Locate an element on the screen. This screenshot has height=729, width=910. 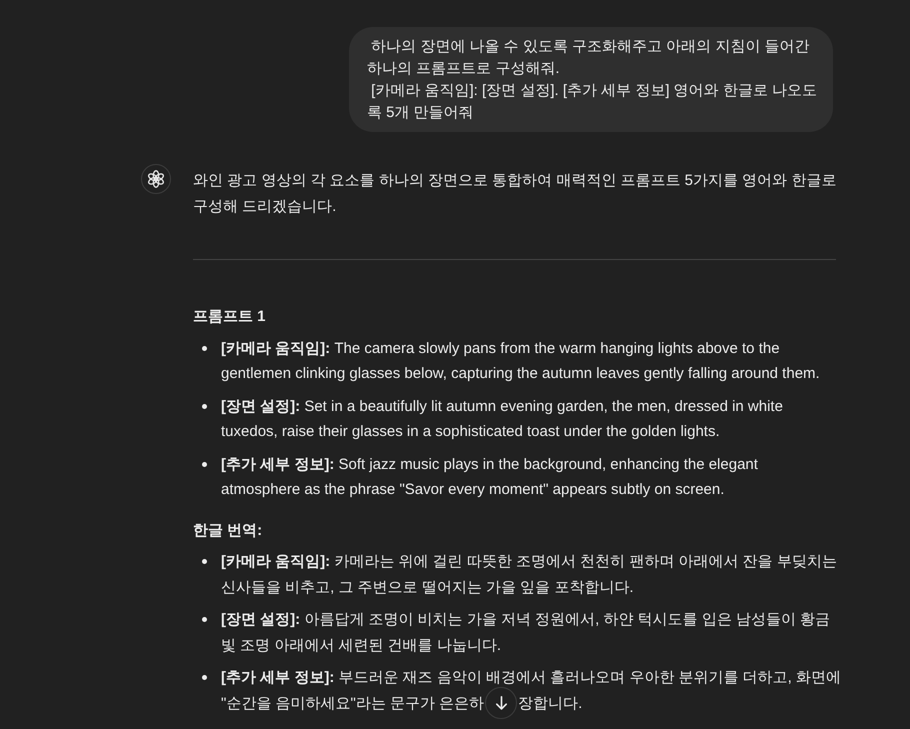
bullet-text: [카메라 움직임]: The camera slowly pans from the warm hanging lights above to the gentlemen clinking glasses below, capturing the autumn leaves gently falling around them. is located at coordinates (521, 361).